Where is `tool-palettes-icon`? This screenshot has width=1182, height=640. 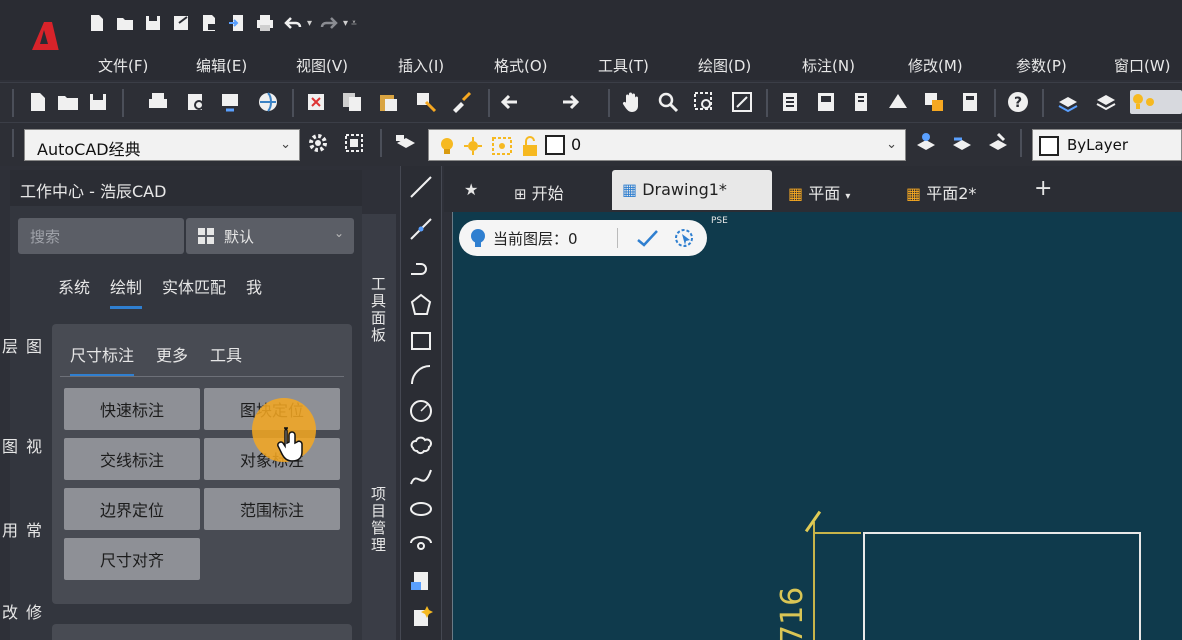
tool-palettes-icon is located at coordinates (862, 102).